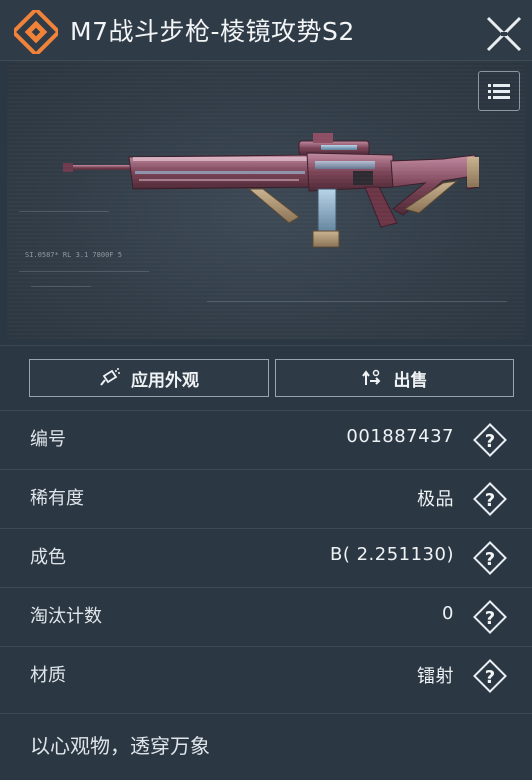  What do you see at coordinates (66, 616) in the screenshot?
I see `kill-count-label: 淘汰计数` at bounding box center [66, 616].